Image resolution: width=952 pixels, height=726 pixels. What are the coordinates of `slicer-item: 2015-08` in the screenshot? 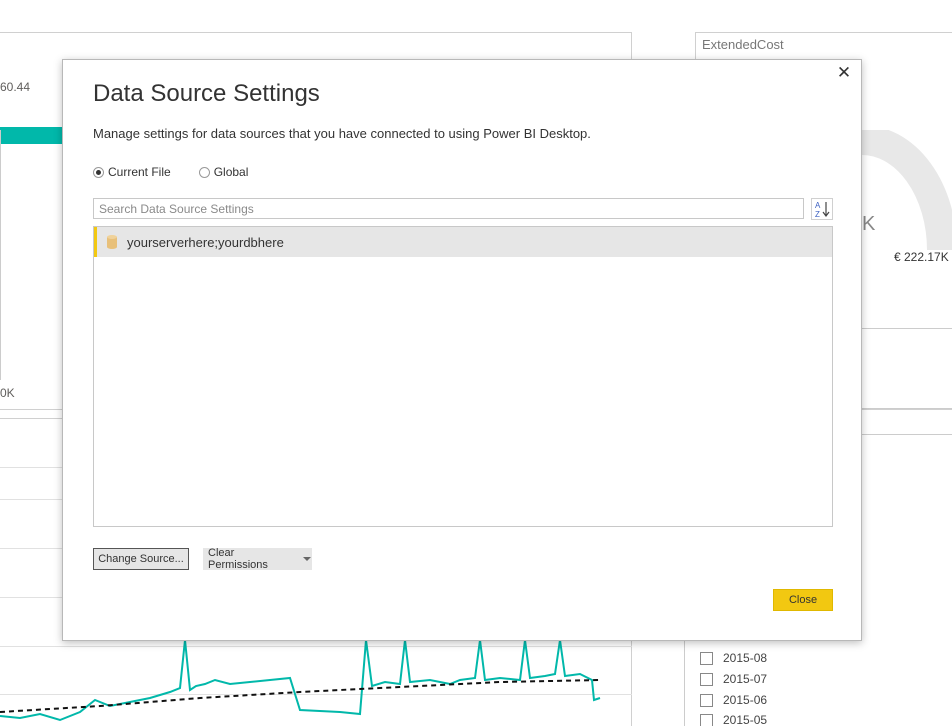 It's located at (733, 658).